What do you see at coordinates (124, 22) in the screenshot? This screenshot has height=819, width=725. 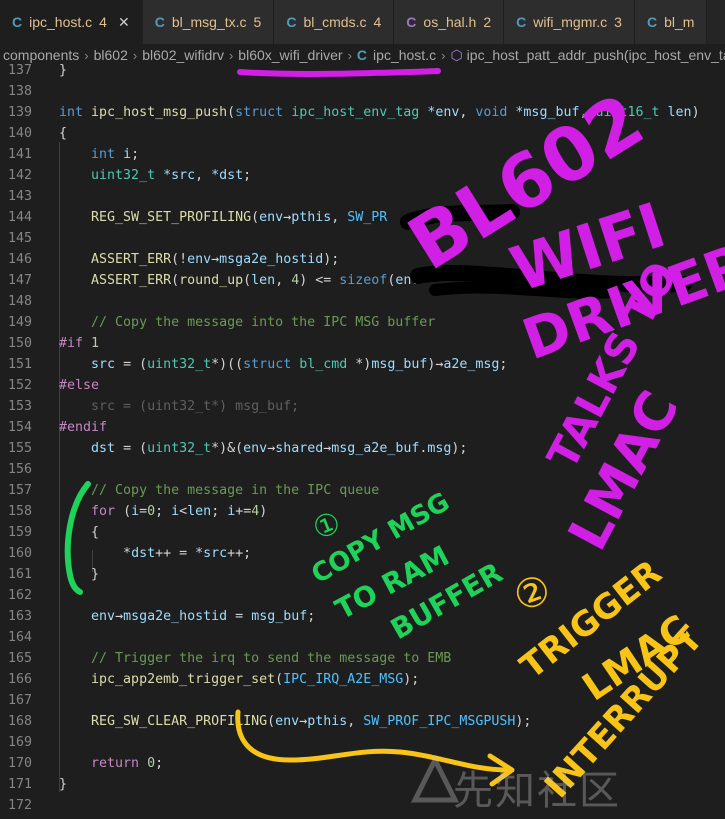 I see `close-icon: ✕` at bounding box center [124, 22].